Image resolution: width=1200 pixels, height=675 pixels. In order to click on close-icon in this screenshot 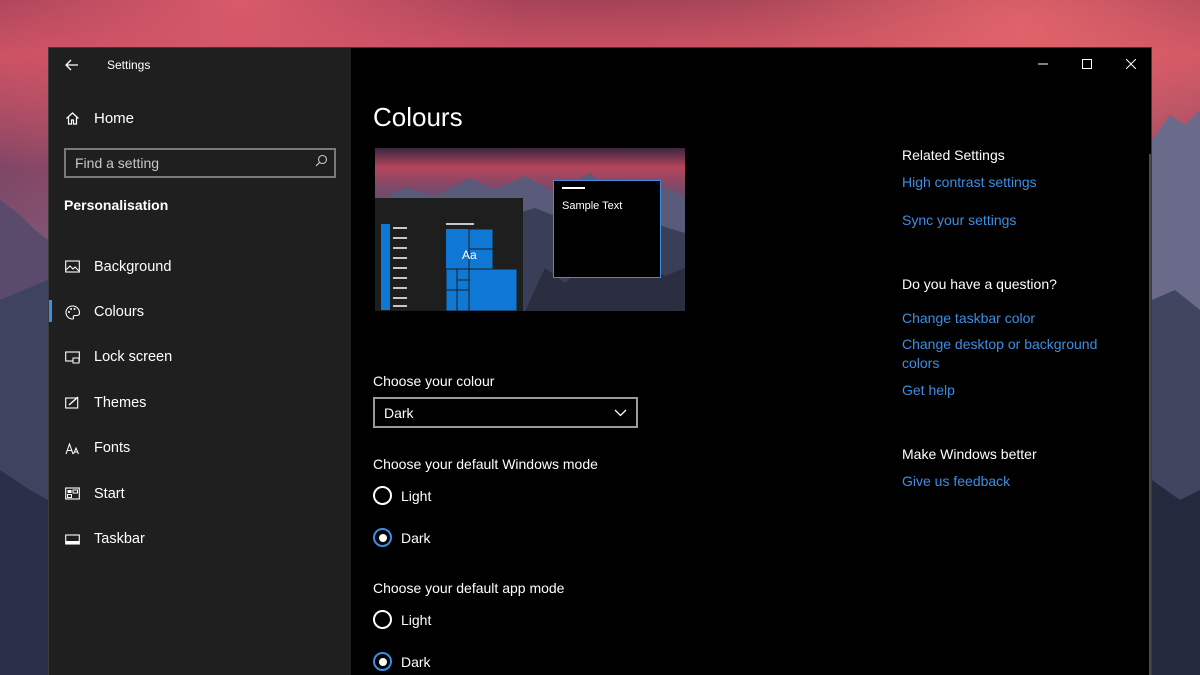, I will do `click(1131, 64)`.